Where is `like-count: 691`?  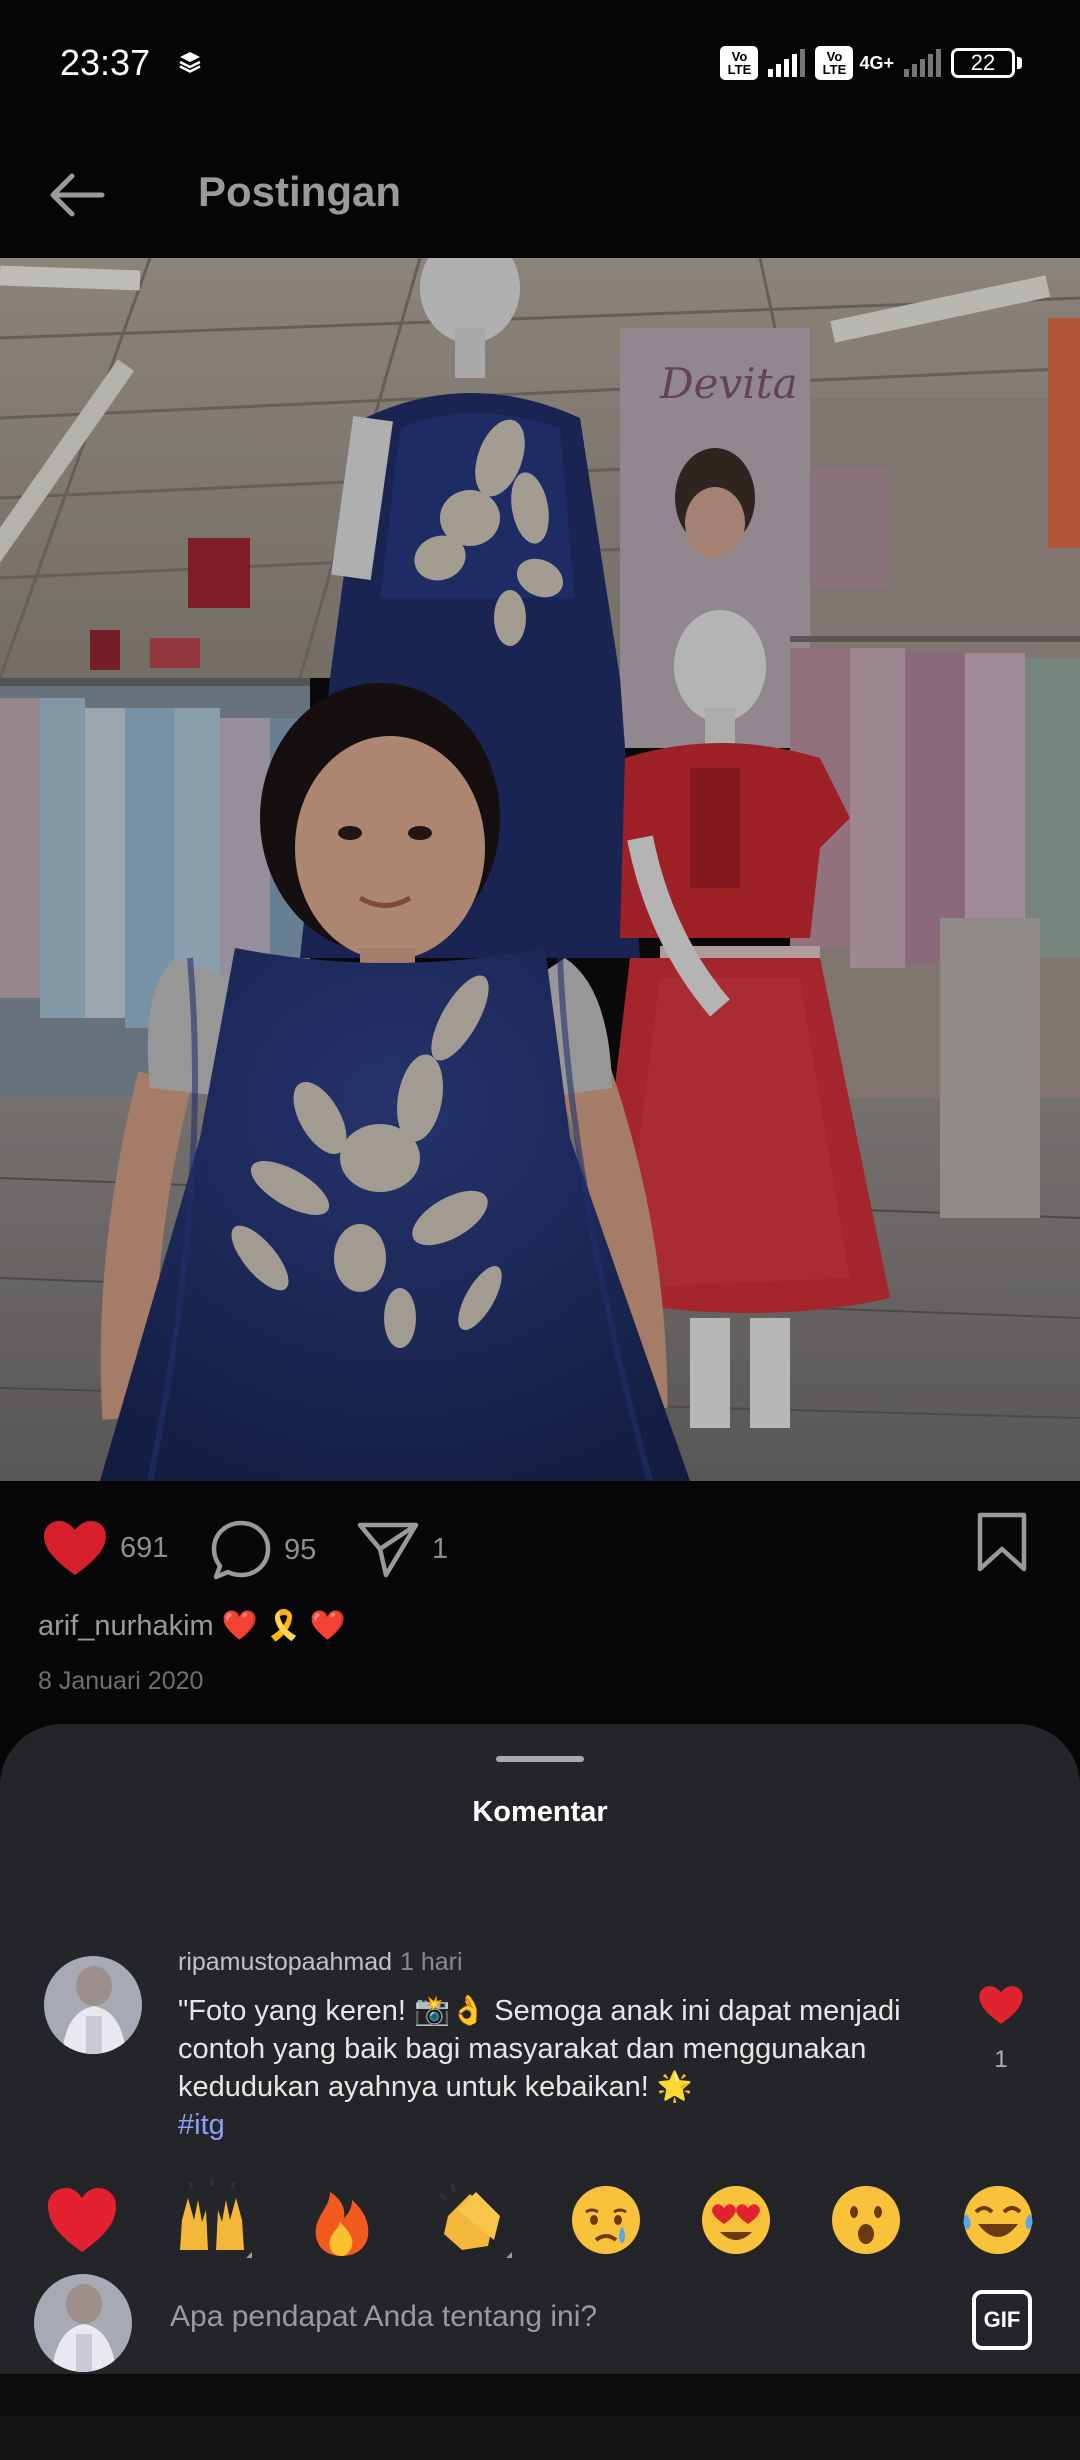
like-count: 691 is located at coordinates (144, 1547).